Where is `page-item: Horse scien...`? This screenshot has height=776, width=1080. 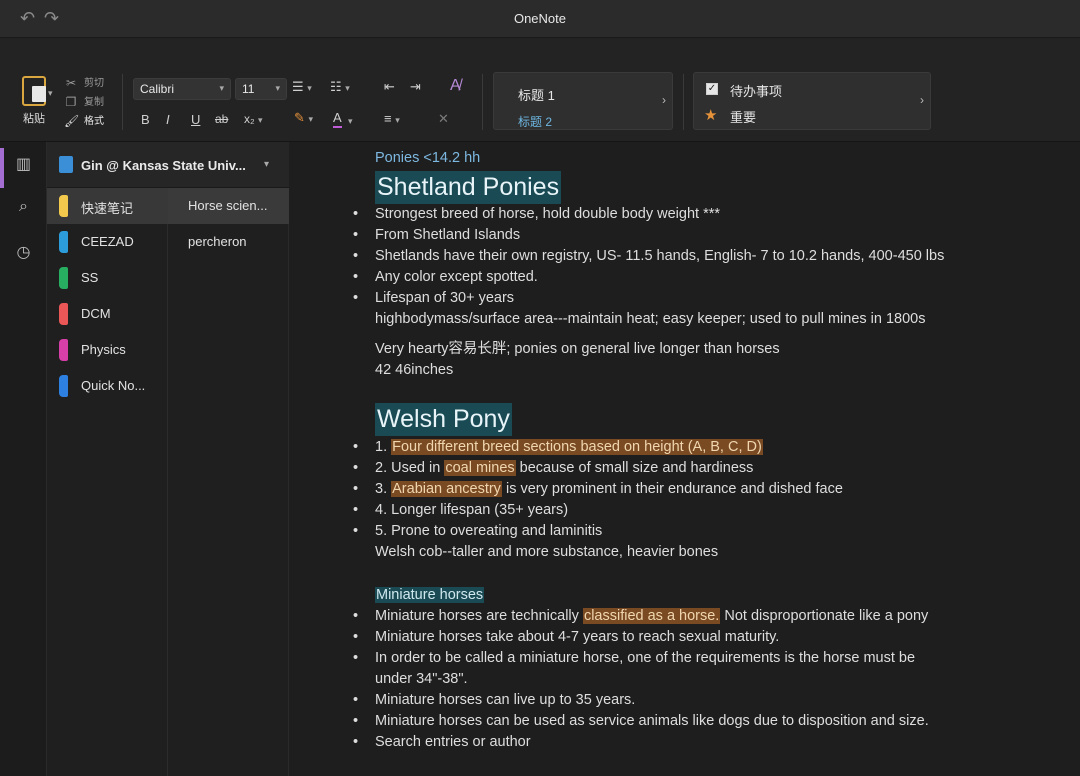
page-item: Horse scien... is located at coordinates (228, 206).